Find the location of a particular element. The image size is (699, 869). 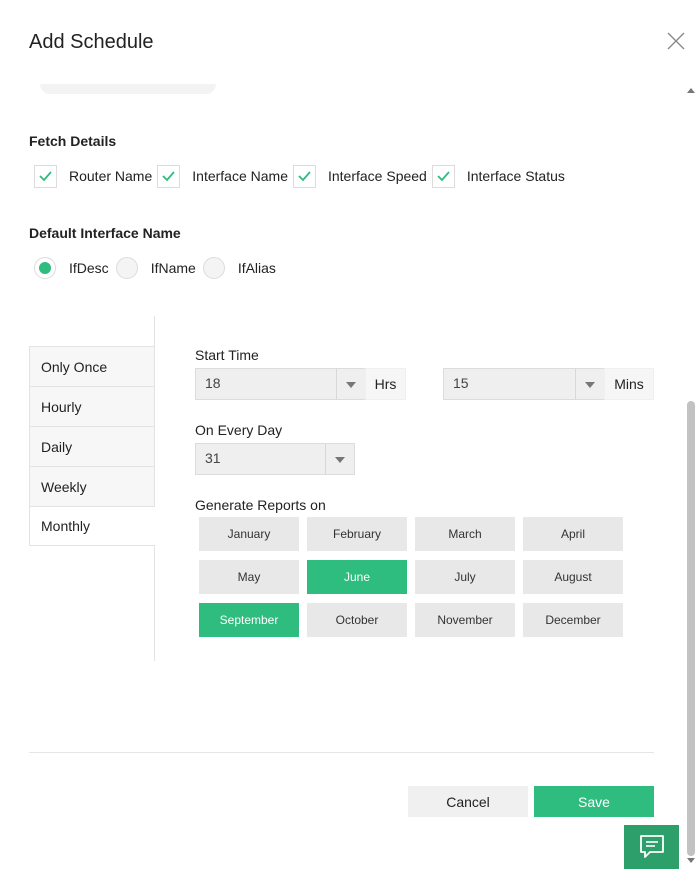

radio-selected-dot is located at coordinates (45, 268).